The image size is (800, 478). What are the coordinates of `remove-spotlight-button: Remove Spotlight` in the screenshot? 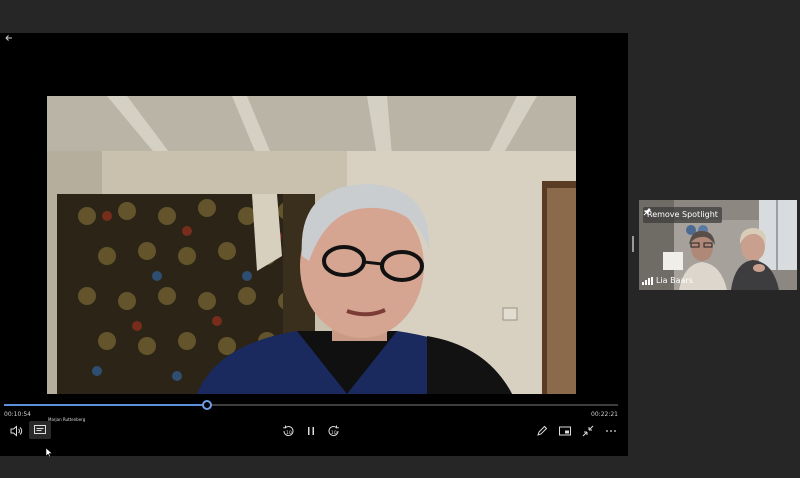 It's located at (682, 215).